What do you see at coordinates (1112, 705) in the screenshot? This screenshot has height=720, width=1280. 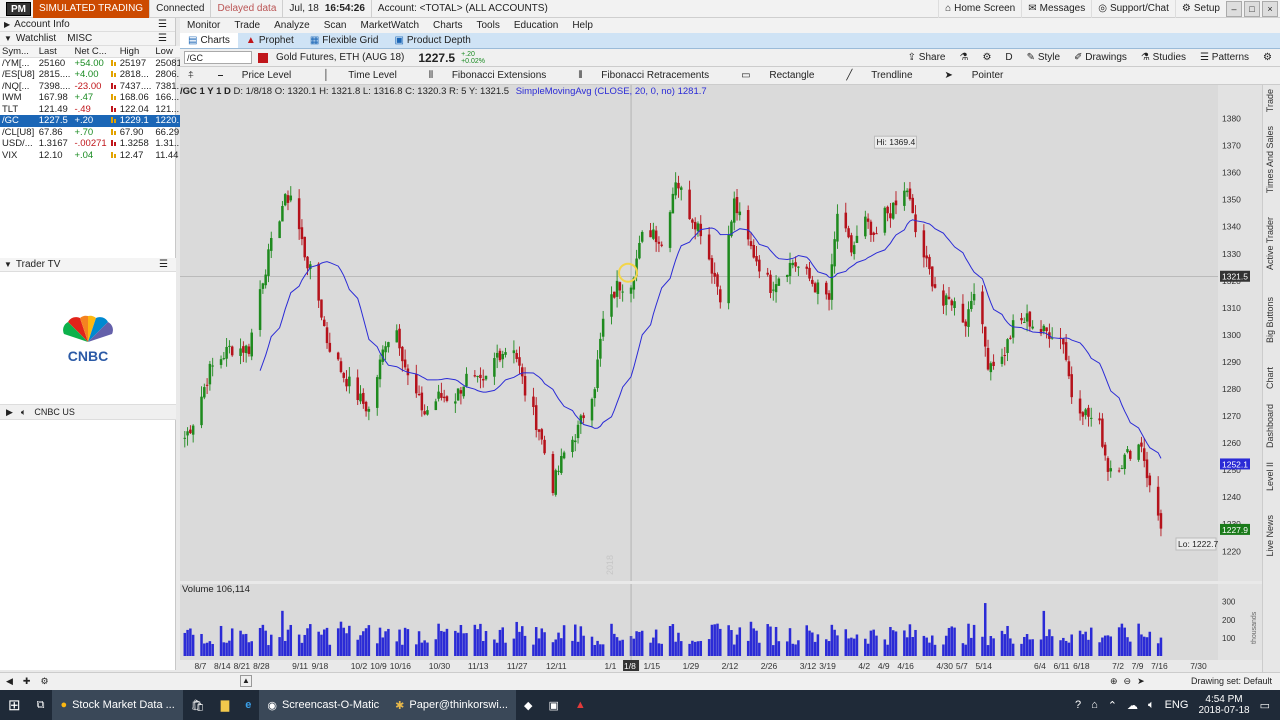 I see `chevron-up-icon: ⌃` at bounding box center [1112, 705].